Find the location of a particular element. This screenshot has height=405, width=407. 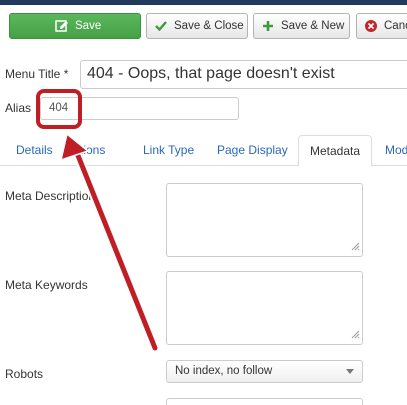

cancel-icon is located at coordinates (371, 26).